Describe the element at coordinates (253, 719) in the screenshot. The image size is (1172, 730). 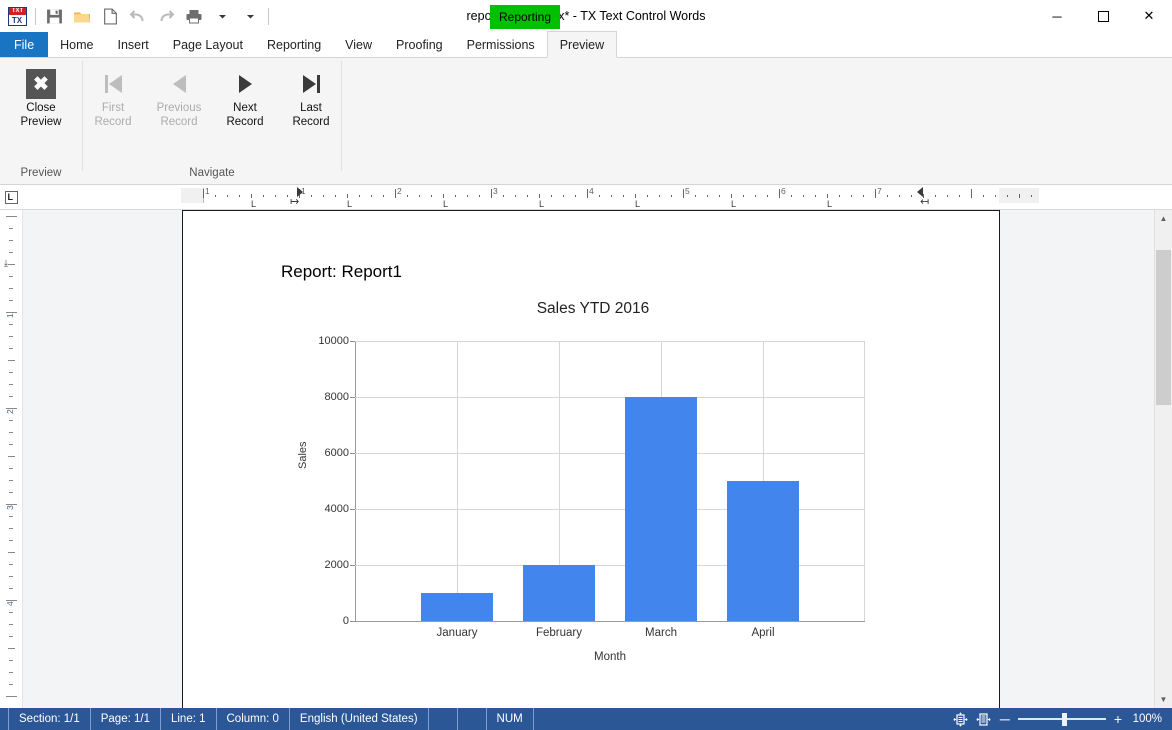
I see `column-indicator: Column: 0` at that location.